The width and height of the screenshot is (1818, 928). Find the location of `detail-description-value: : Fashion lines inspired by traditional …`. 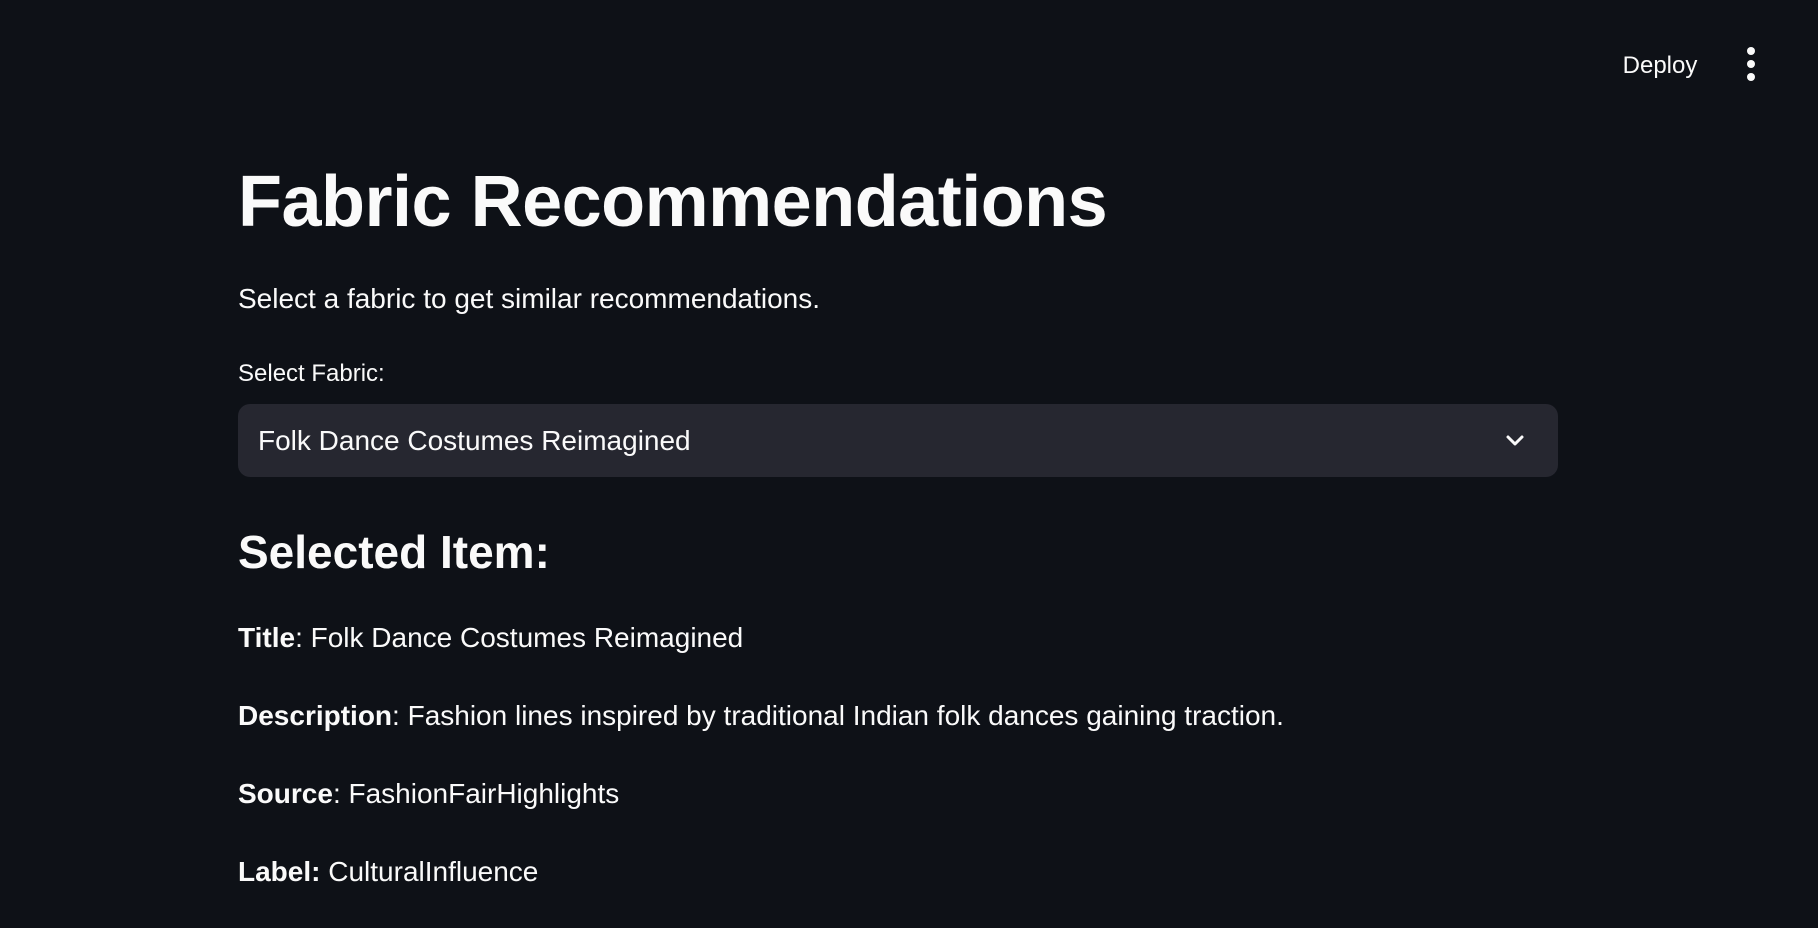

detail-description-value: : Fashion lines inspired by traditional … is located at coordinates (838, 715).